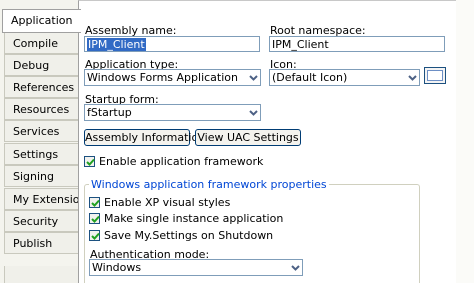 This screenshot has height=283, width=474. Describe the element at coordinates (181, 161) in the screenshot. I see `enable-application-framework-label: Enable application framework` at that location.